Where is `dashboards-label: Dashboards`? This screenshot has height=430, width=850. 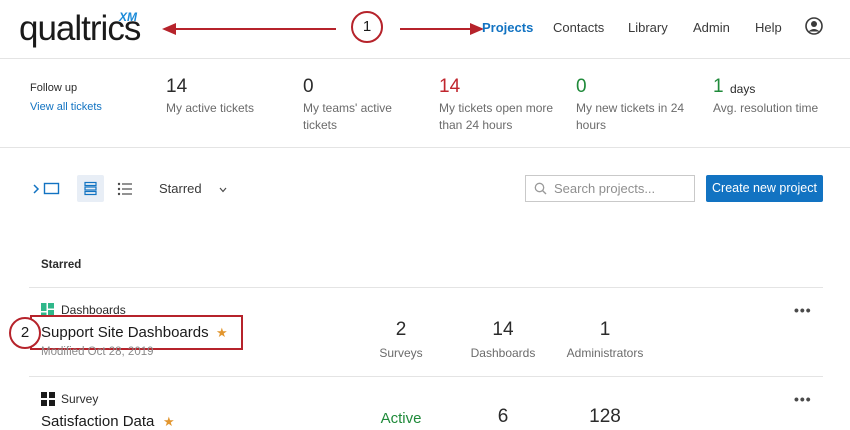 dashboards-label: Dashboards is located at coordinates (503, 353).